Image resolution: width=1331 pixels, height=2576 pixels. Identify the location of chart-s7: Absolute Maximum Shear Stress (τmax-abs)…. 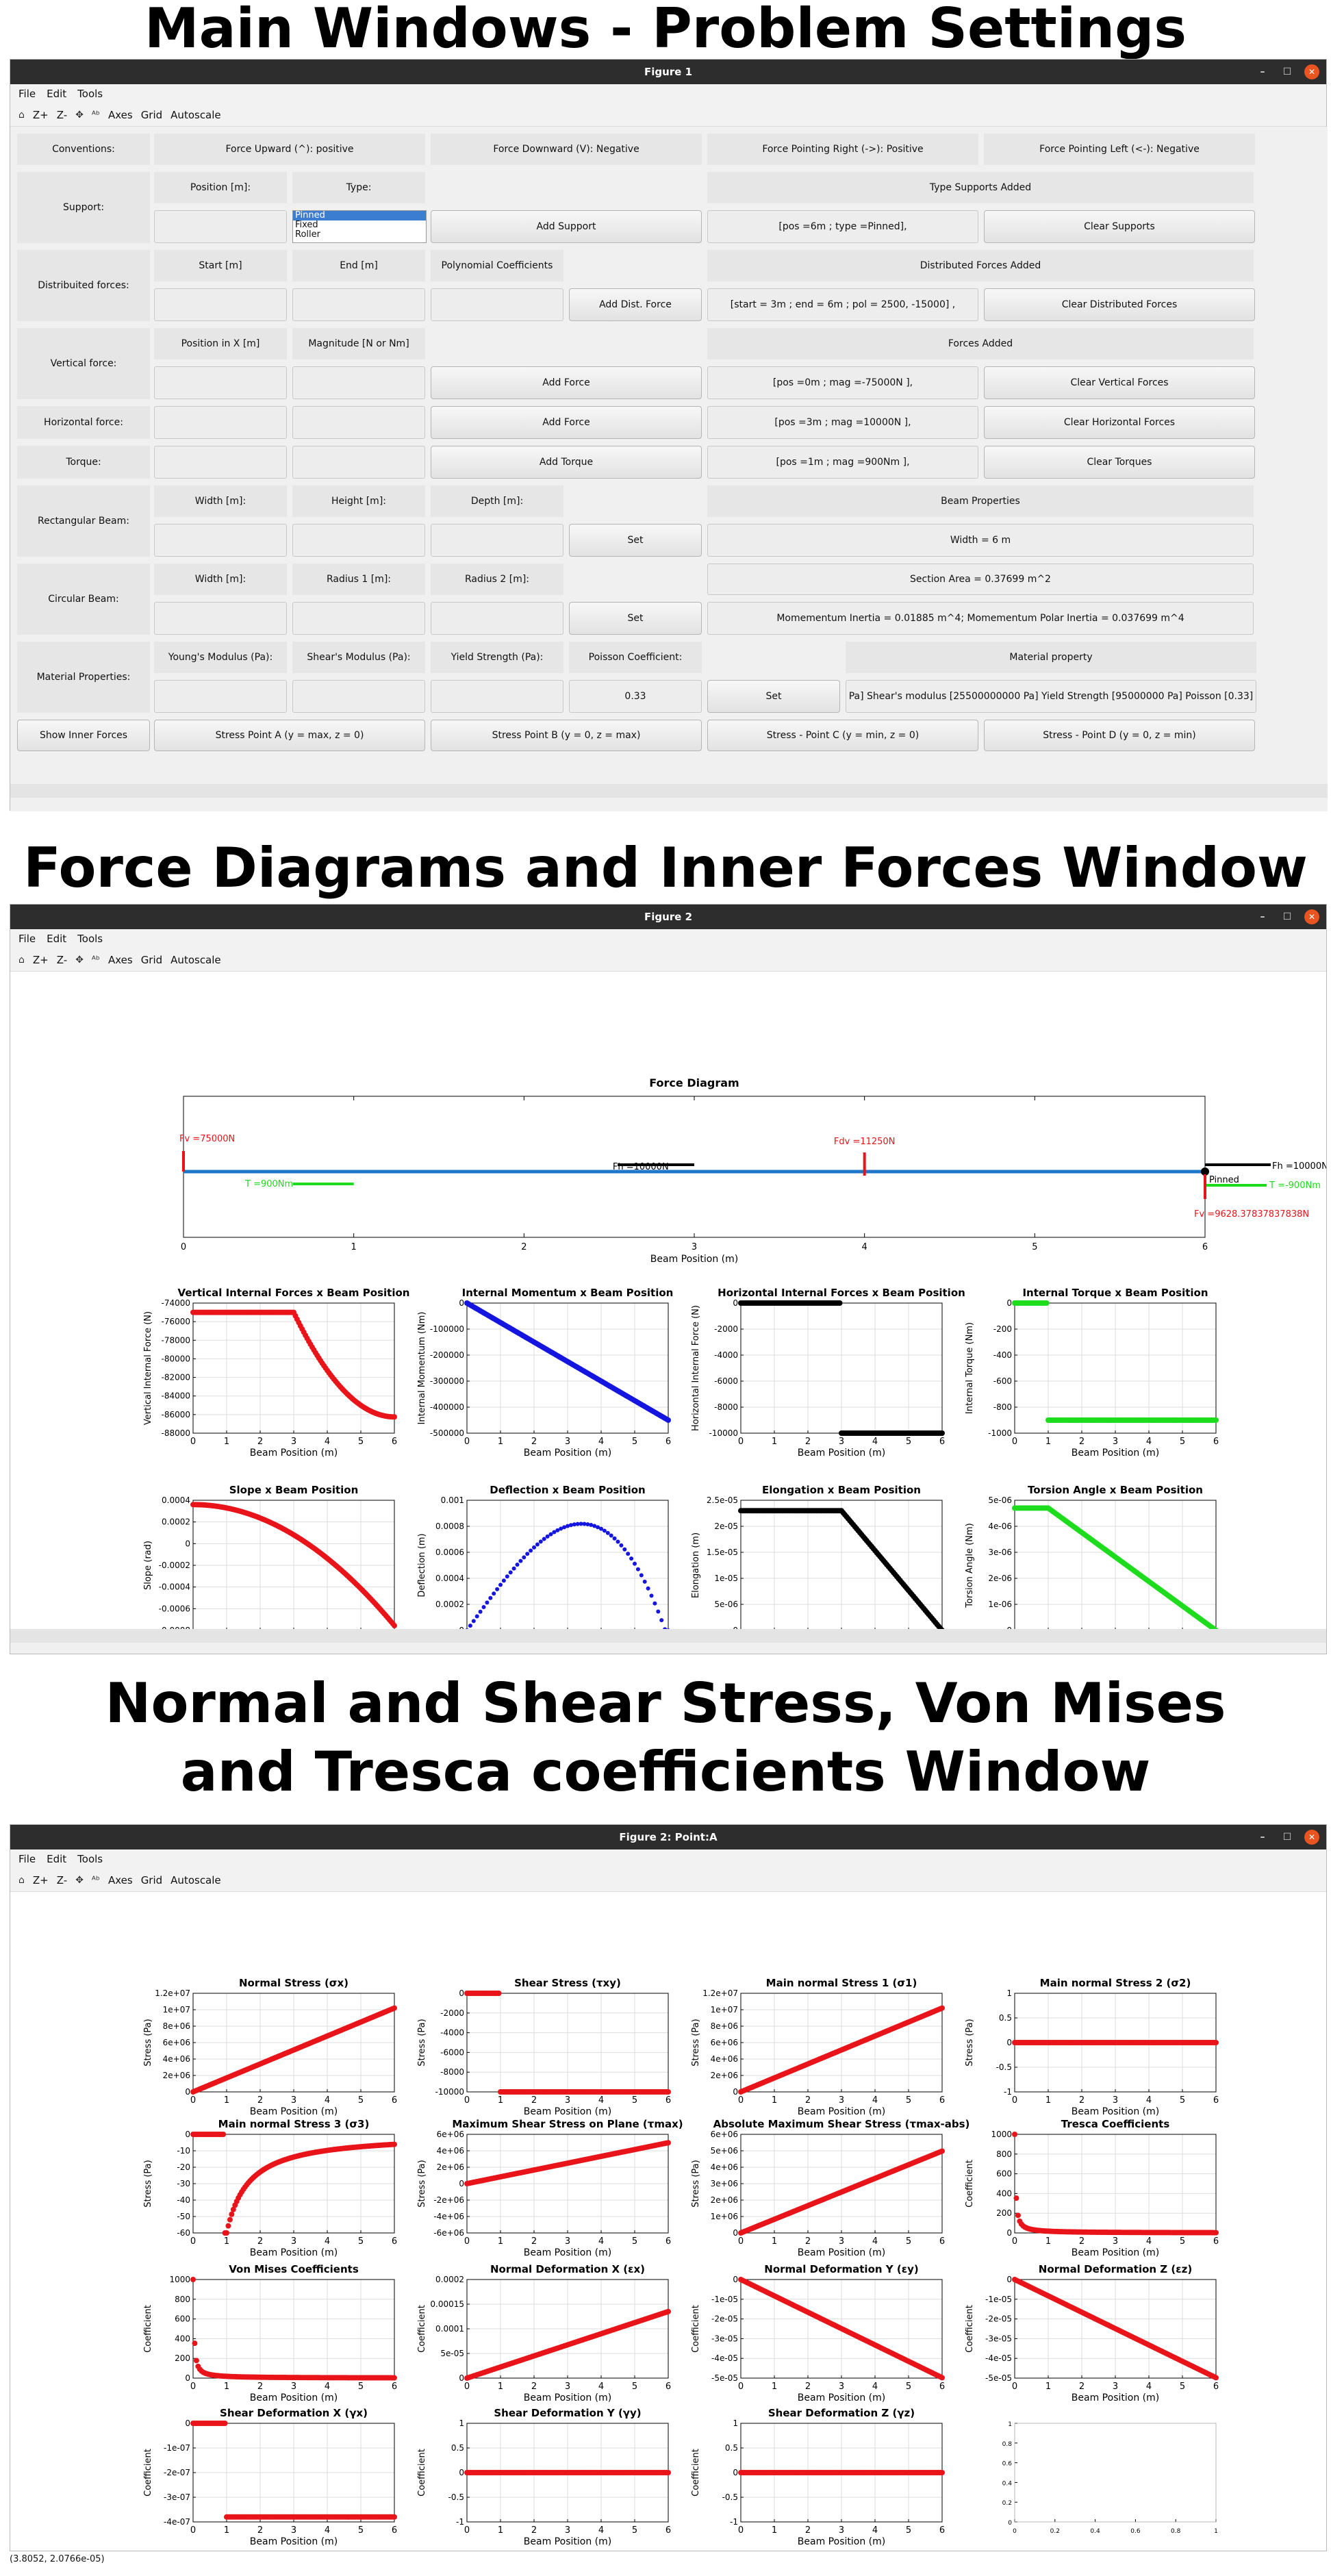
(830, 2188).